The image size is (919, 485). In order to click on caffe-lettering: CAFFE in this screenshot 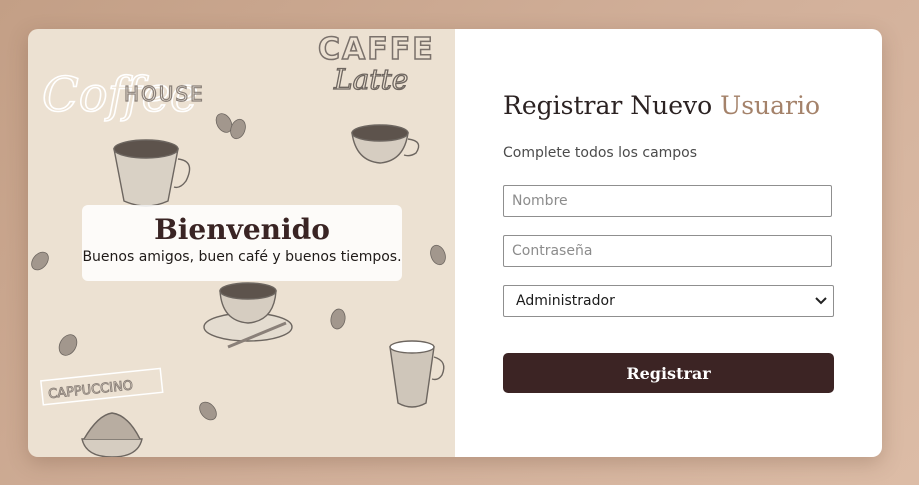, I will do `click(376, 49)`.